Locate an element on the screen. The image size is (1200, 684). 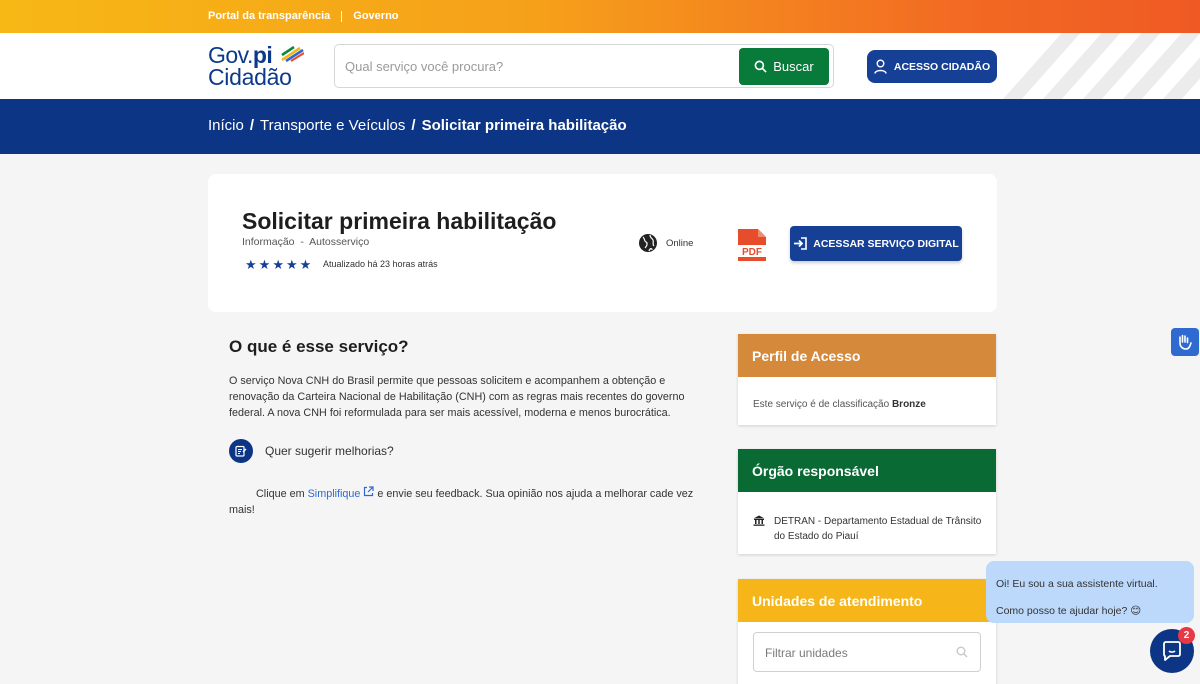
chat-icon is located at coordinates (1172, 651).